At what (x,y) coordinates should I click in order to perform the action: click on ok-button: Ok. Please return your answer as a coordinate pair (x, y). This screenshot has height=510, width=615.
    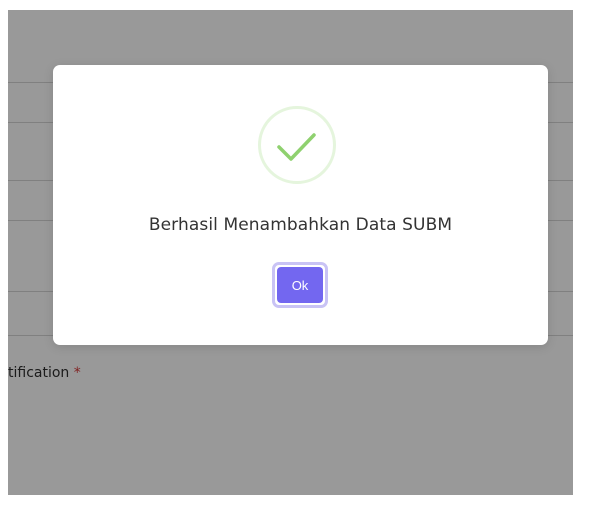
    Looking at the image, I should click on (300, 285).